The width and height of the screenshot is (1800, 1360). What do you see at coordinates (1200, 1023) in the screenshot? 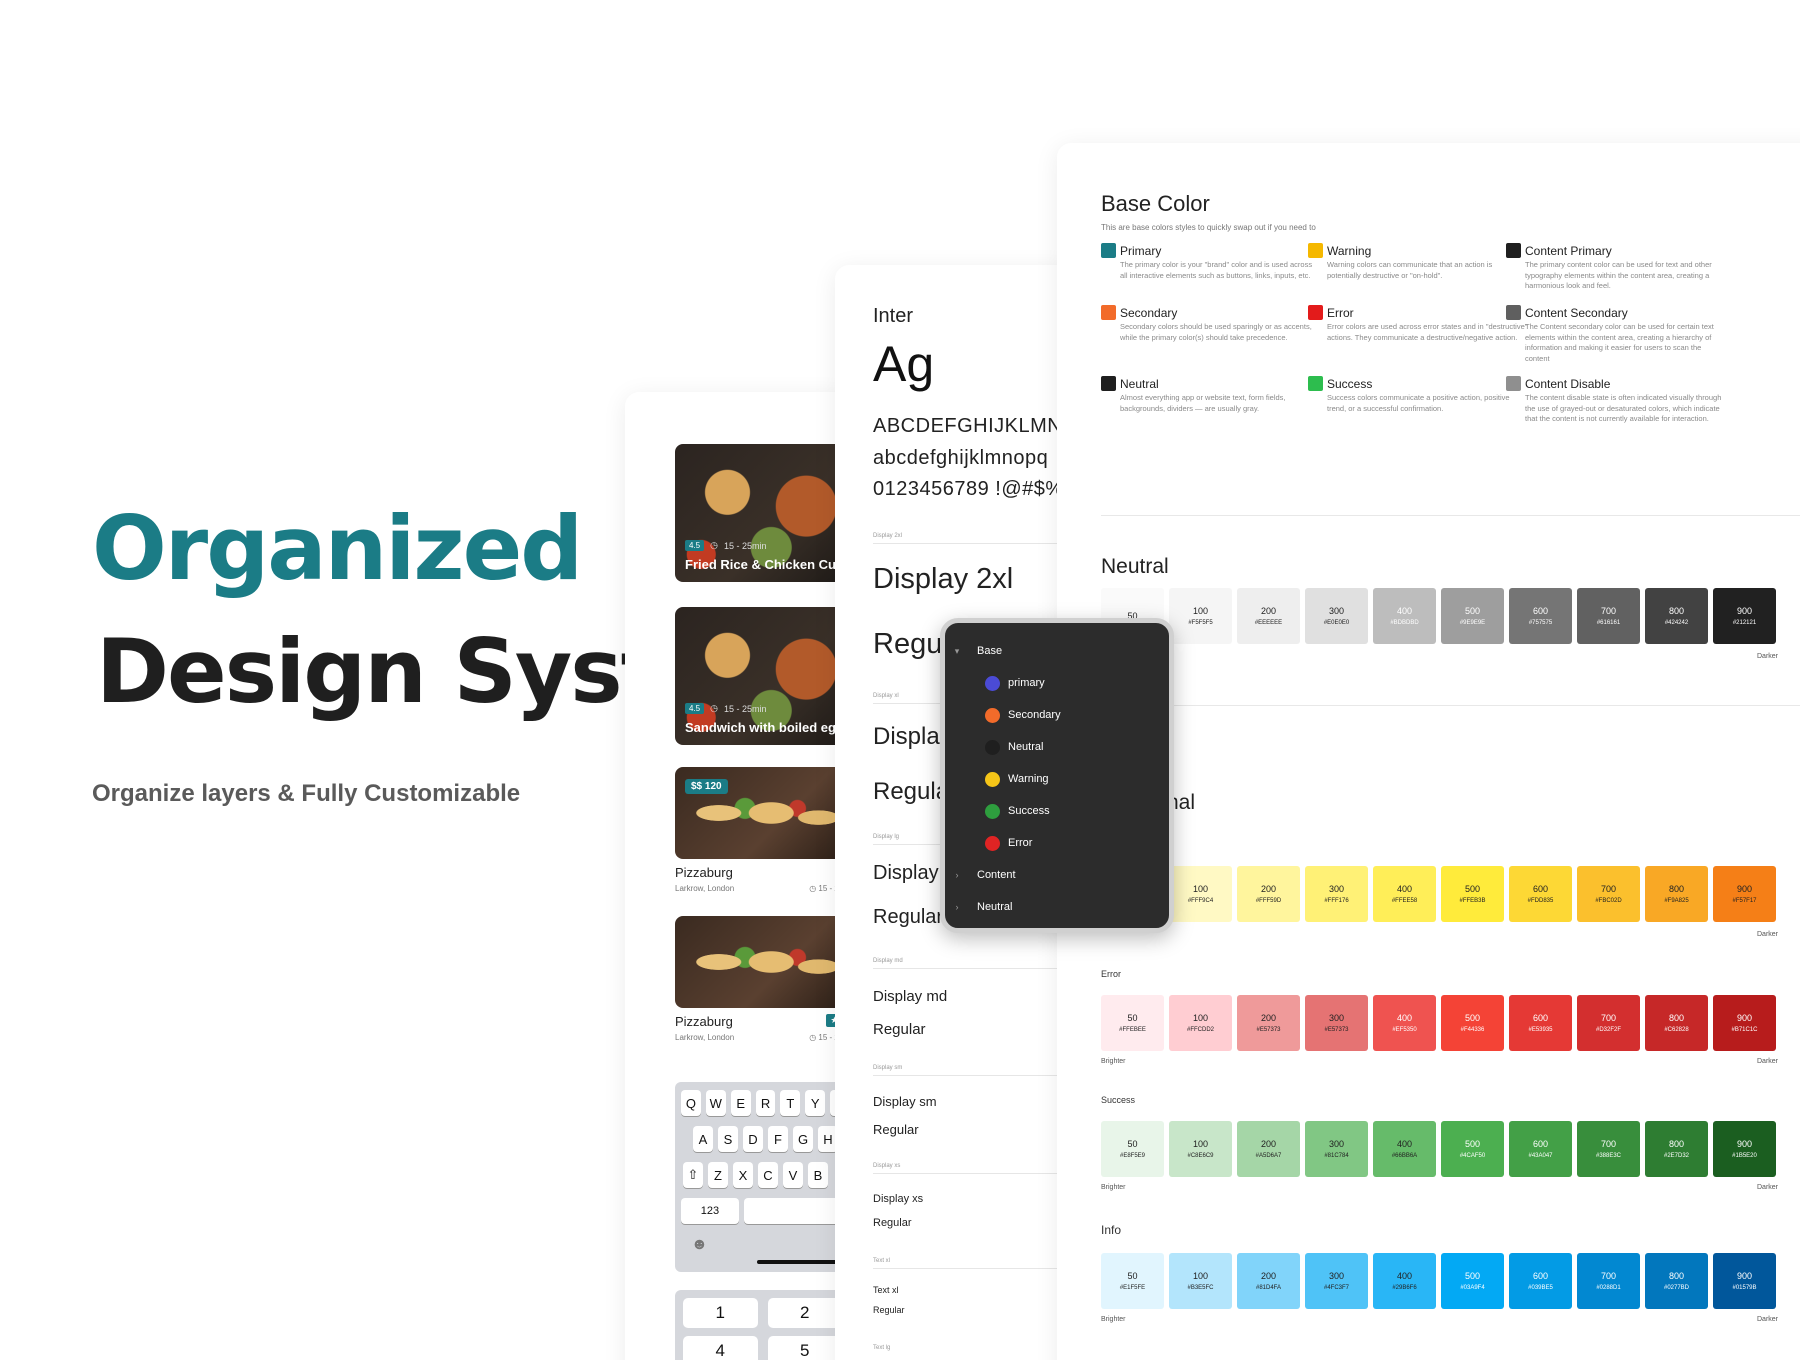
I see `error-swatch-100: 100 #FFCDD2` at bounding box center [1200, 1023].